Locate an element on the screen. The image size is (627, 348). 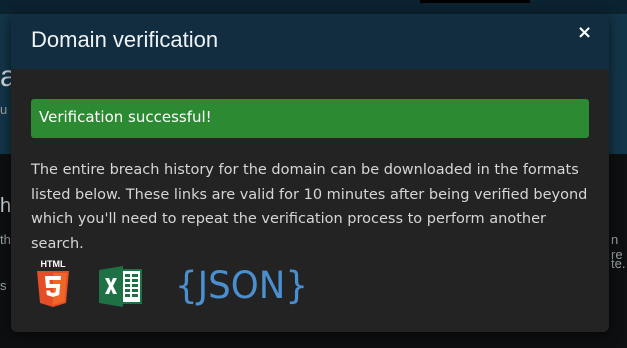
modal-title: Domain verification is located at coordinates (125, 39).